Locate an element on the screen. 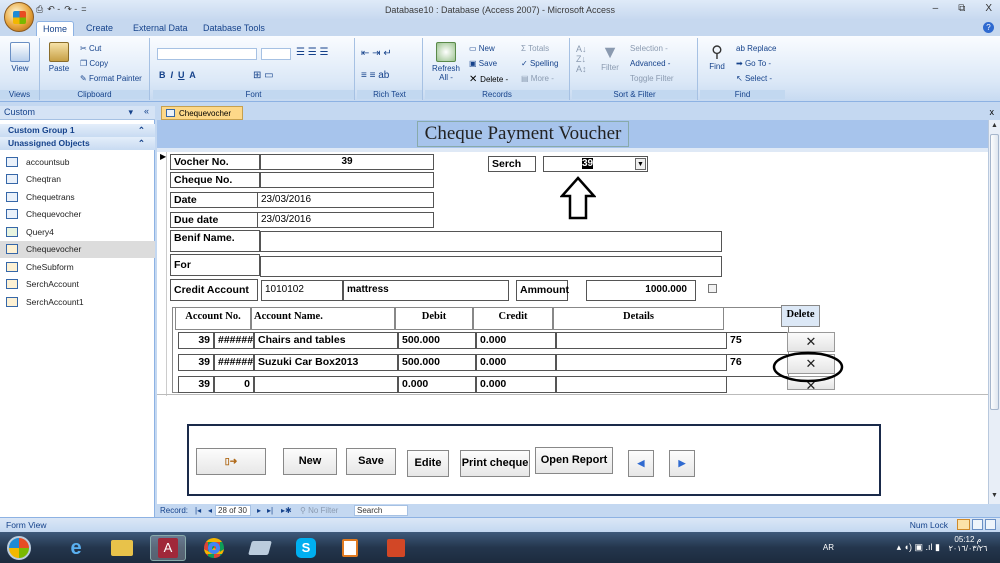 This screenshot has width=1000, height=563. taskbar-media is located at coordinates (350, 548).